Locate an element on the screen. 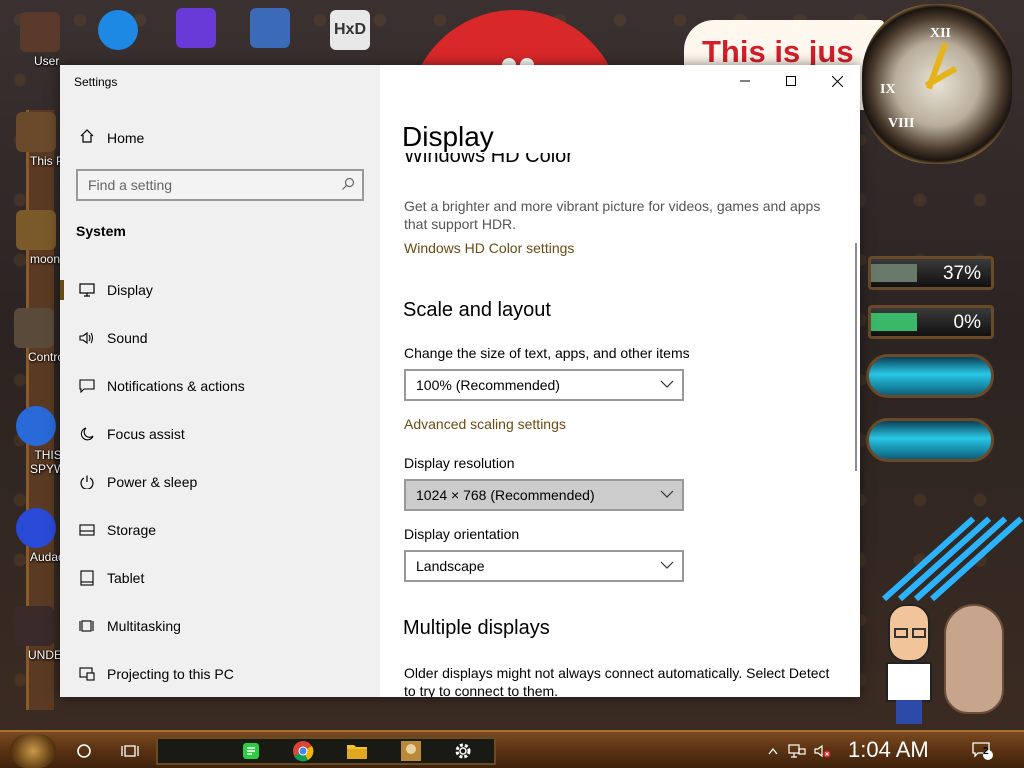  hxd-icon: HxD is located at coordinates (350, 30).